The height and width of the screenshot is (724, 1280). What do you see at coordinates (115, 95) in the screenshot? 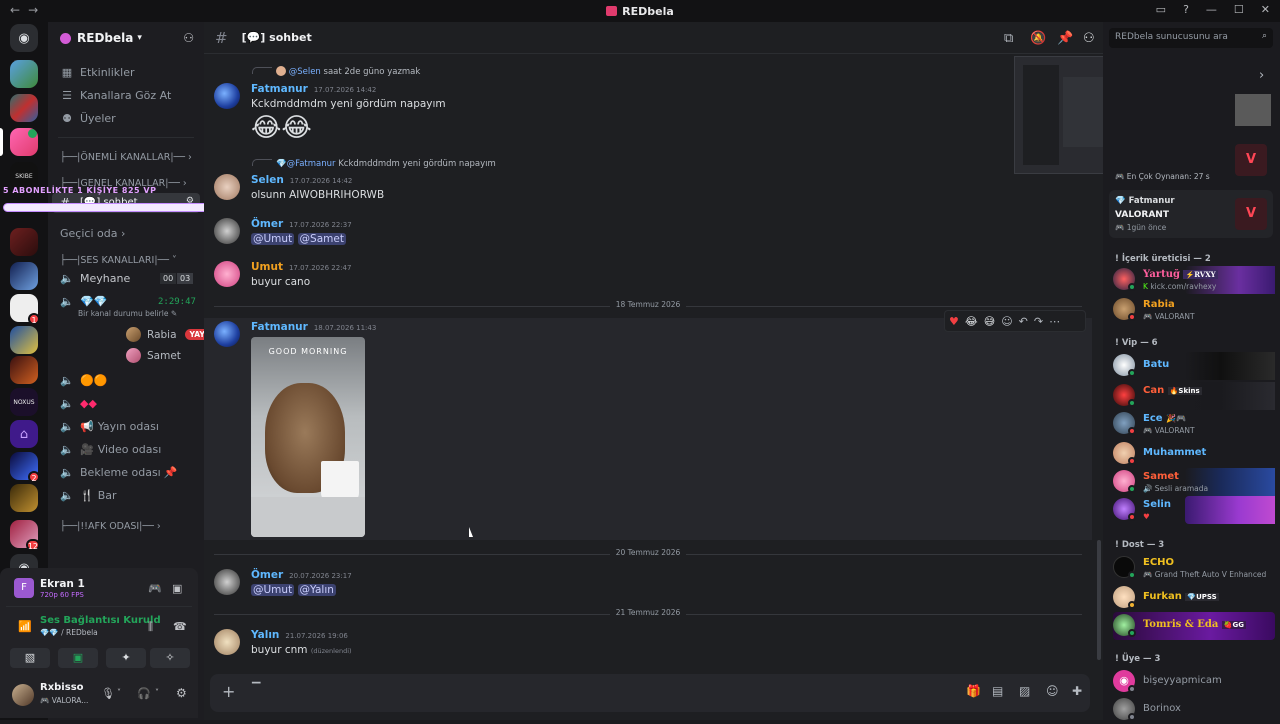
I see `browse-channels-item: ☰ Kanallara Göz At` at bounding box center [115, 95].